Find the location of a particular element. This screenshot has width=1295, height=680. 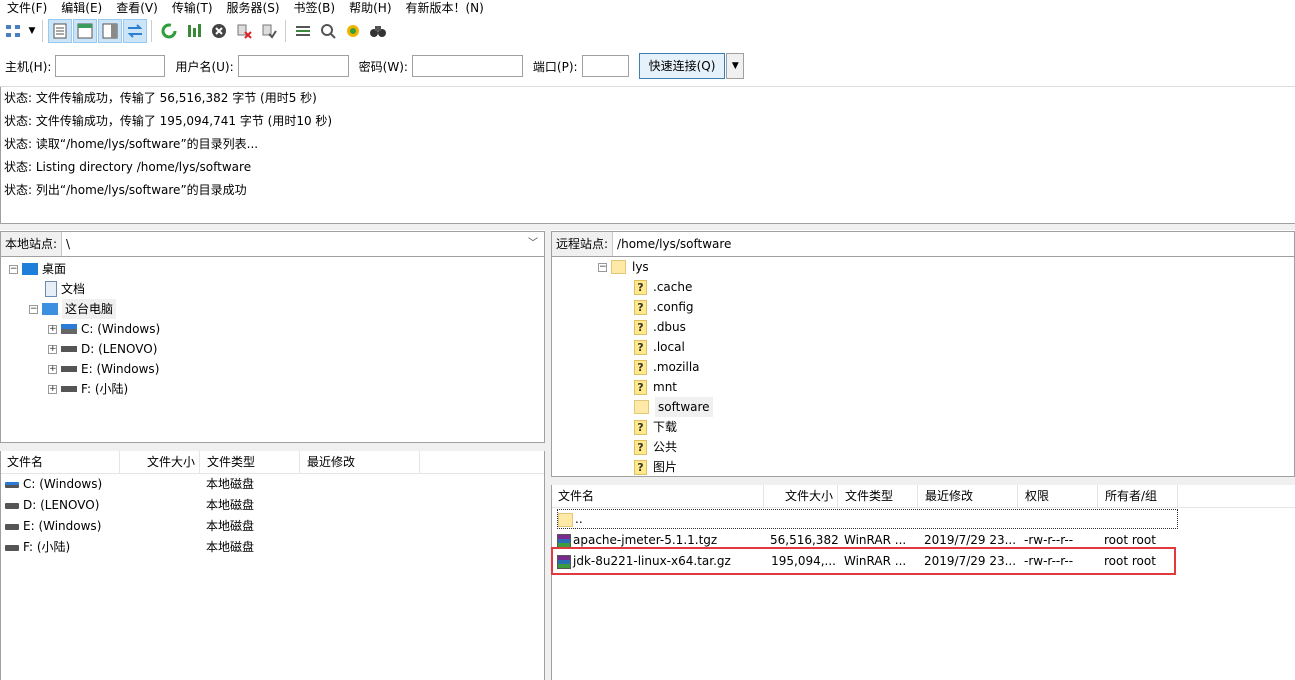

tree-item-mozilla: ? .mozilla is located at coordinates (667, 367).